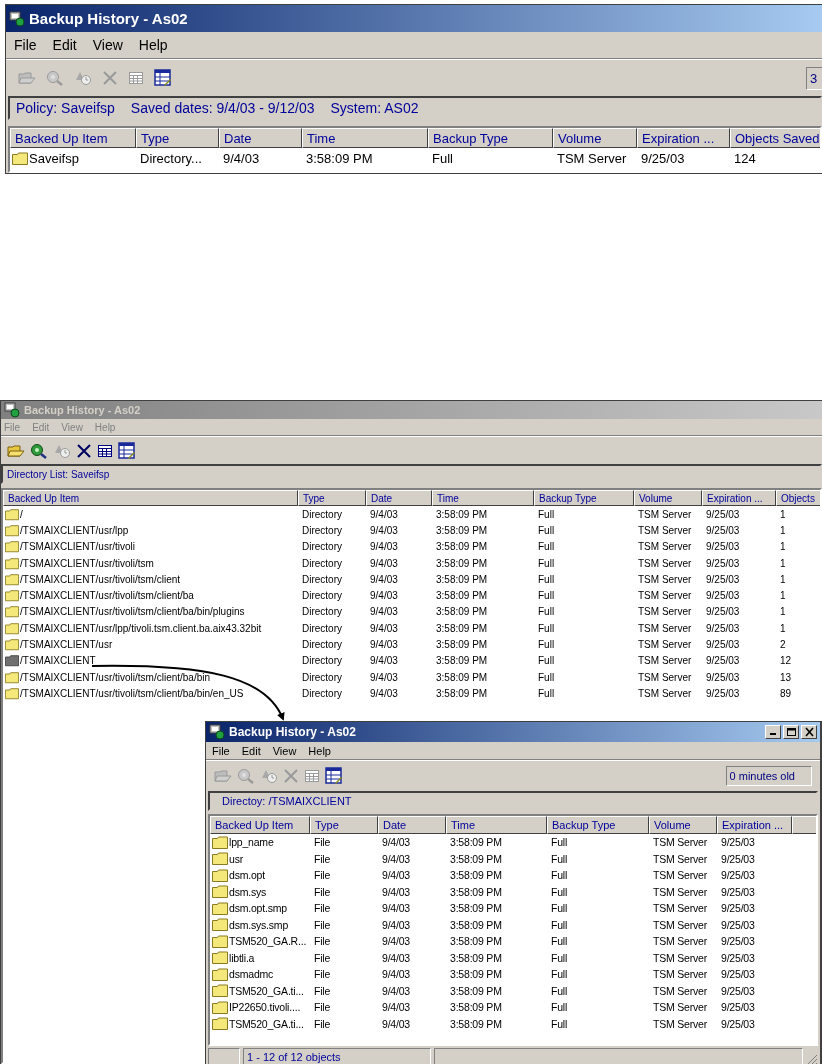  What do you see at coordinates (798, 498) in the screenshot?
I see `column-header: Objects` at bounding box center [798, 498].